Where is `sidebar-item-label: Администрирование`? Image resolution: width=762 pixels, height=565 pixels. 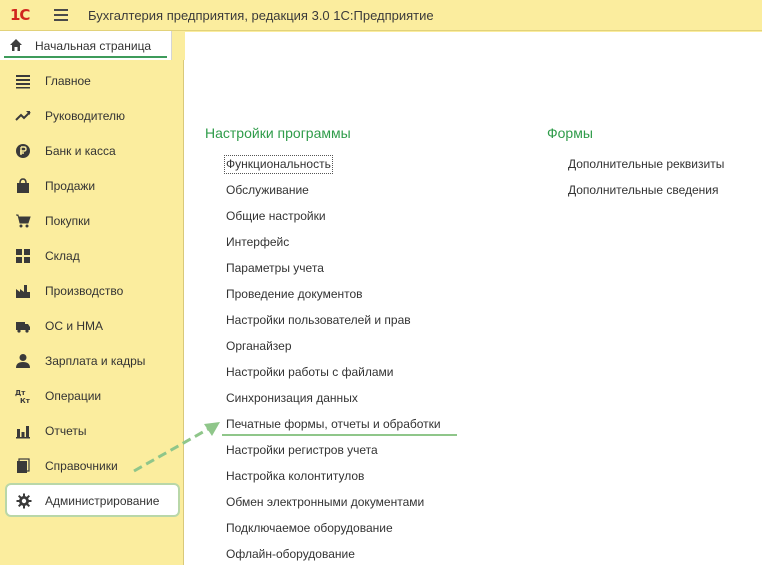 sidebar-item-label: Администрирование is located at coordinates (102, 501).